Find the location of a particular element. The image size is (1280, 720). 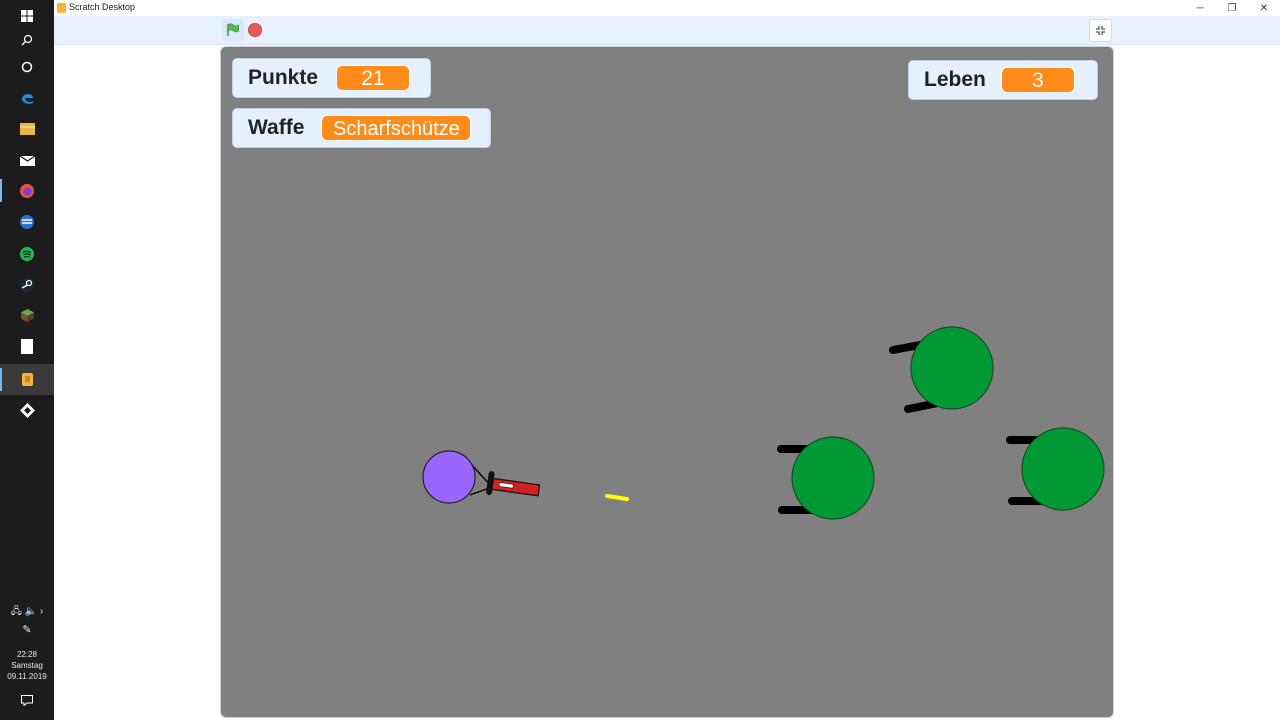

clock-date: 09.11.2019 is located at coordinates (27, 676).